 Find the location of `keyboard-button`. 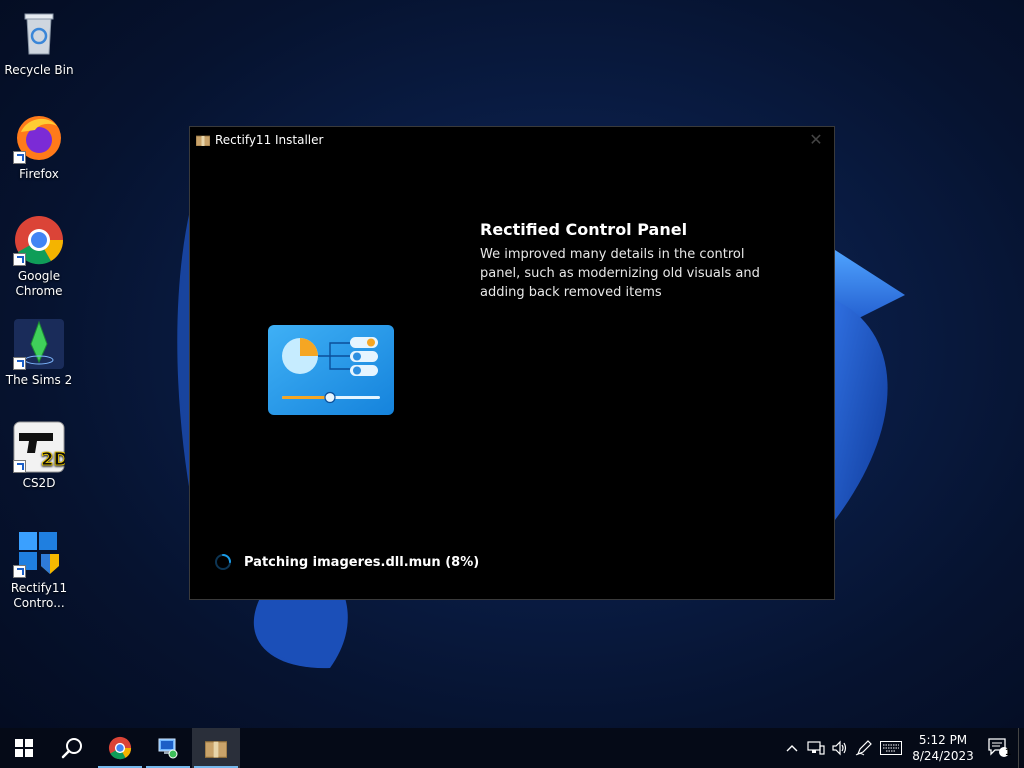

keyboard-button is located at coordinates (891, 748).